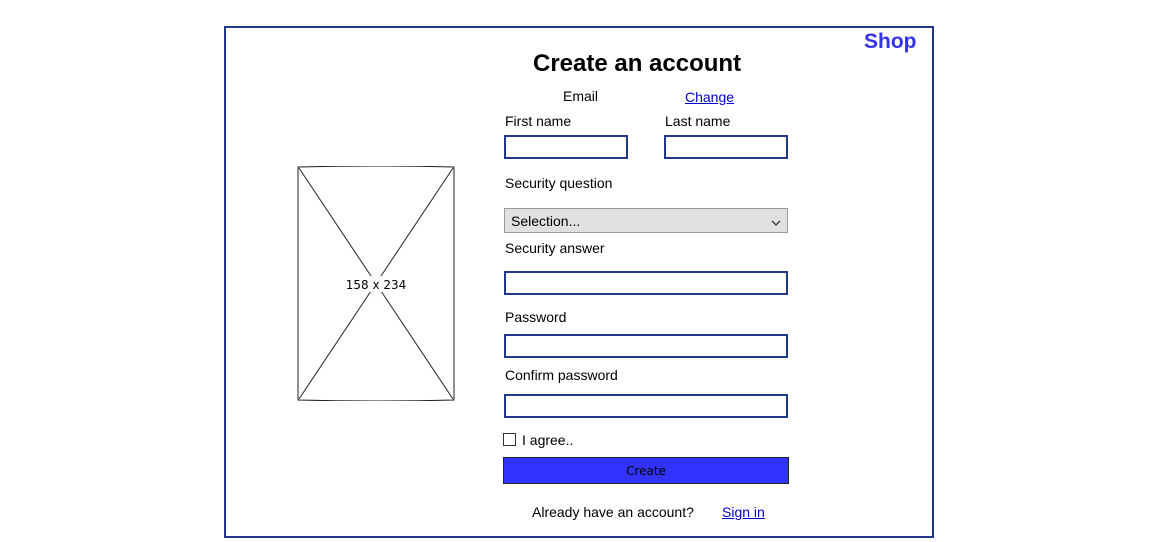  I want to click on create-button: Create, so click(646, 470).